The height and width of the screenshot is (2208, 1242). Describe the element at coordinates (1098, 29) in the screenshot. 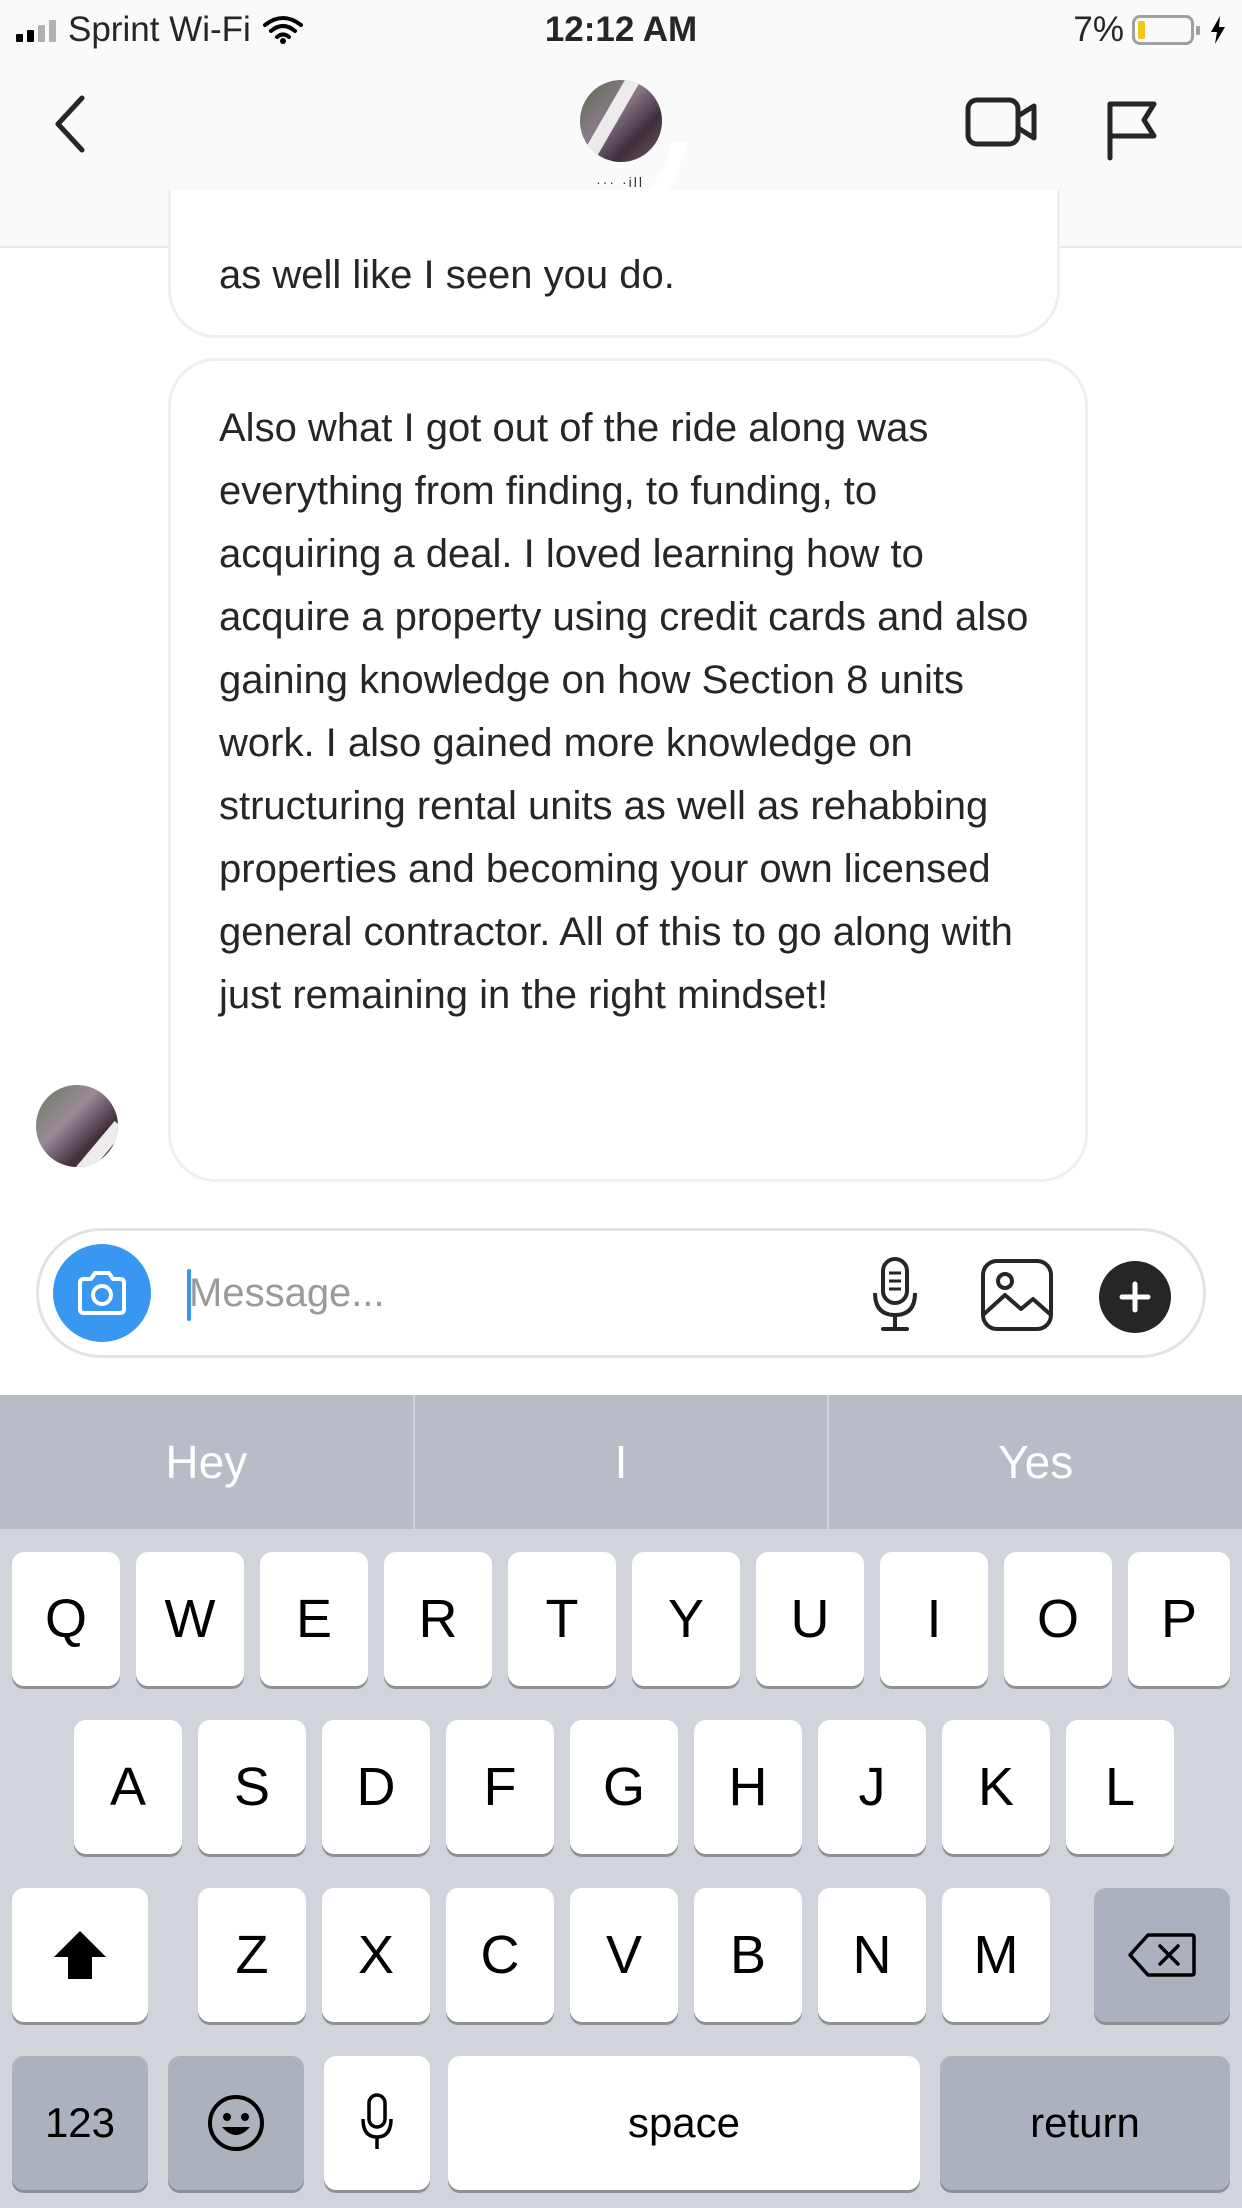

I see `battery-percent: 7%` at that location.